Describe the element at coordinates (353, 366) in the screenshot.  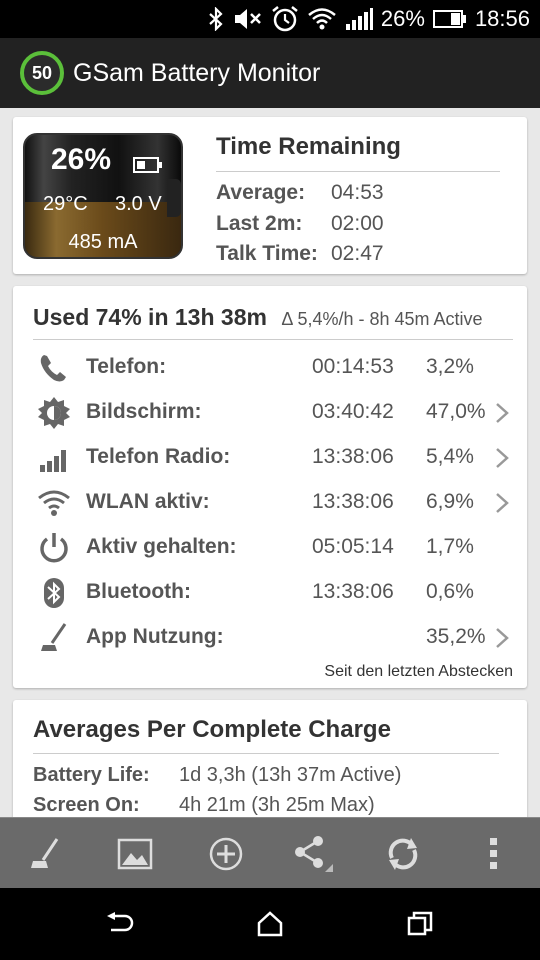
I see `usage-row-time: 00:14:53` at that location.